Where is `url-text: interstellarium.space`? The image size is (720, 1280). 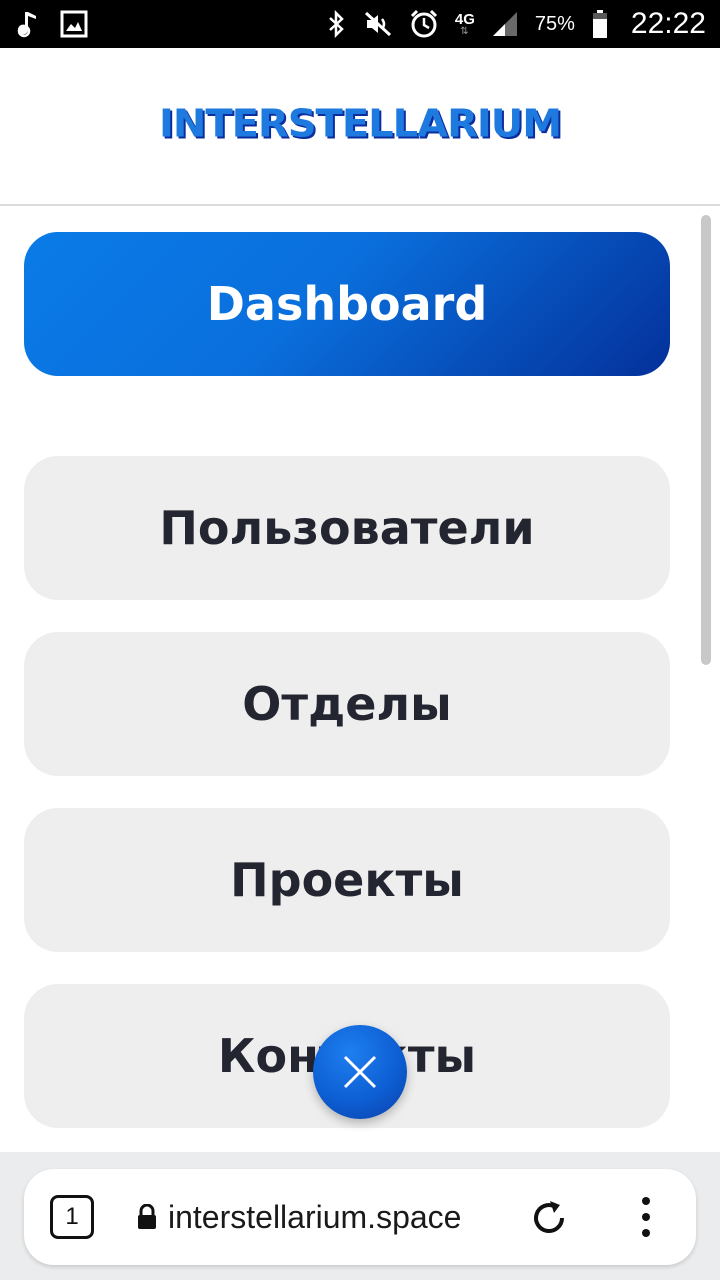 url-text: interstellarium.space is located at coordinates (314, 1217).